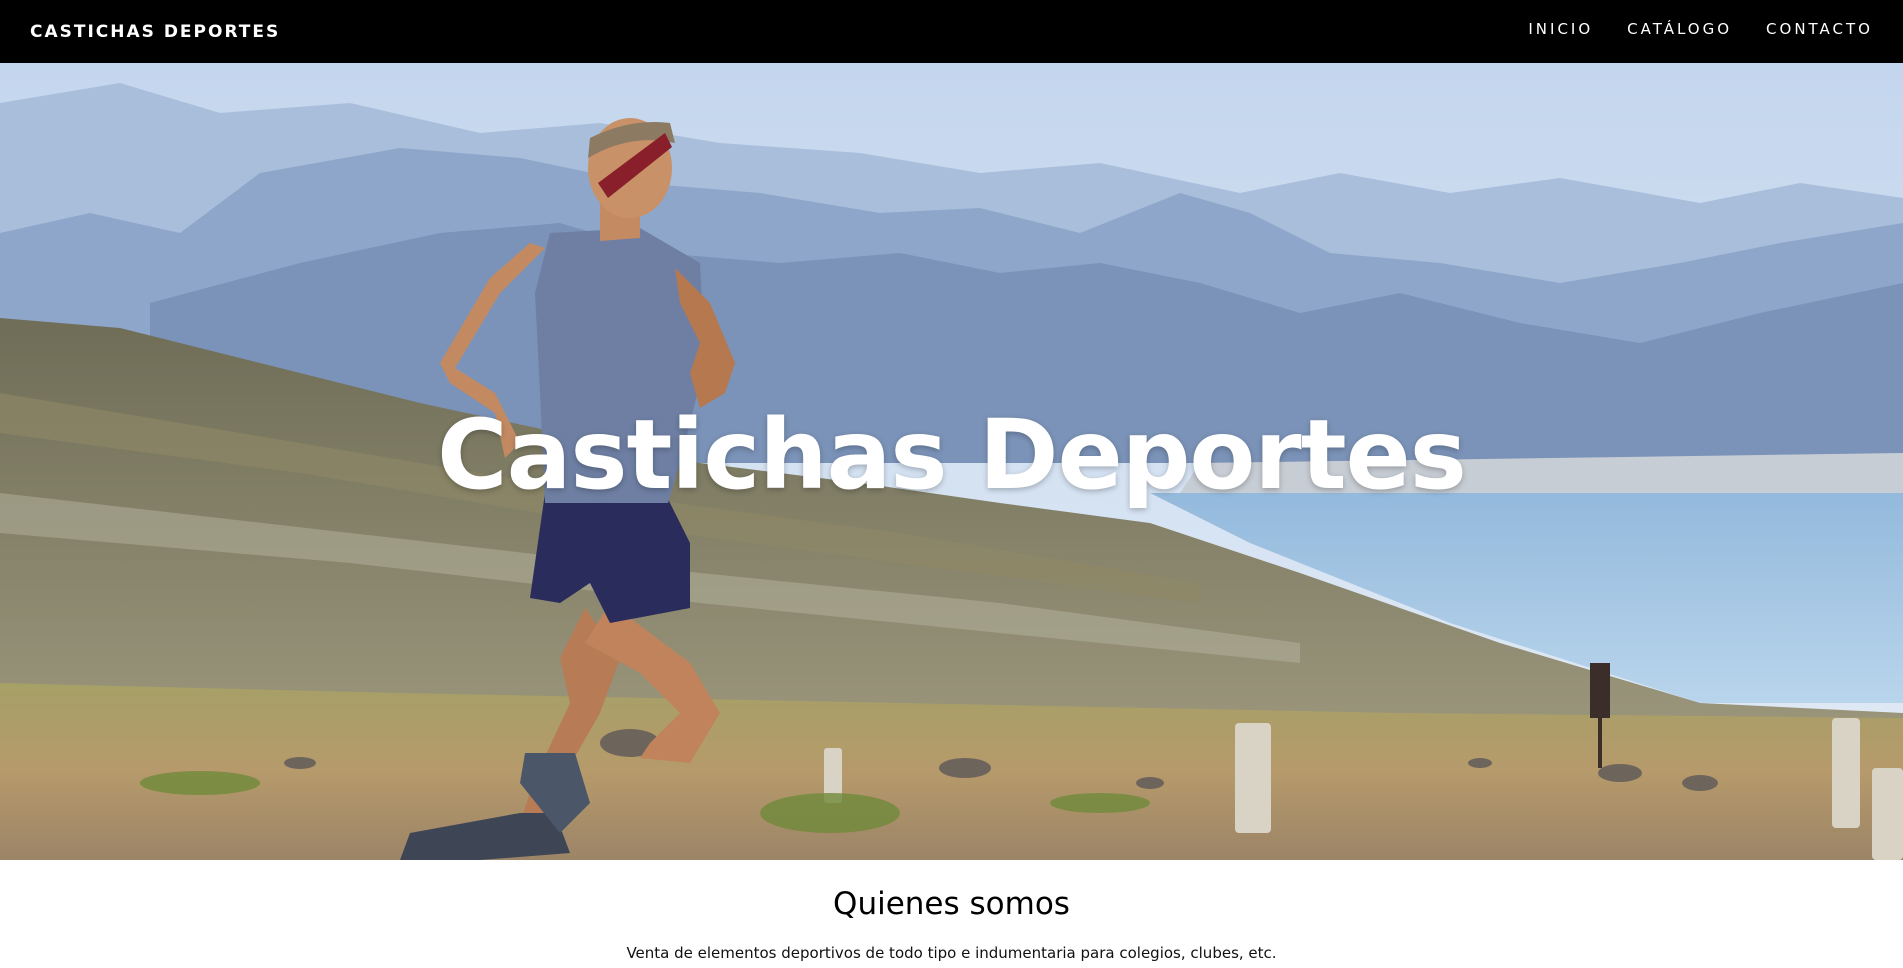 The width and height of the screenshot is (1903, 968). Describe the element at coordinates (952, 455) in the screenshot. I see `hero-title: Castichas Deportes` at that location.